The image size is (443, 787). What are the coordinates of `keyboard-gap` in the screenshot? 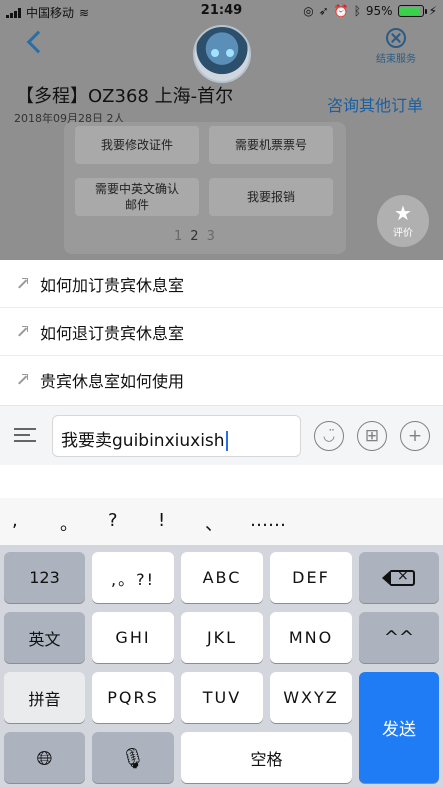 It's located at (221, 481).